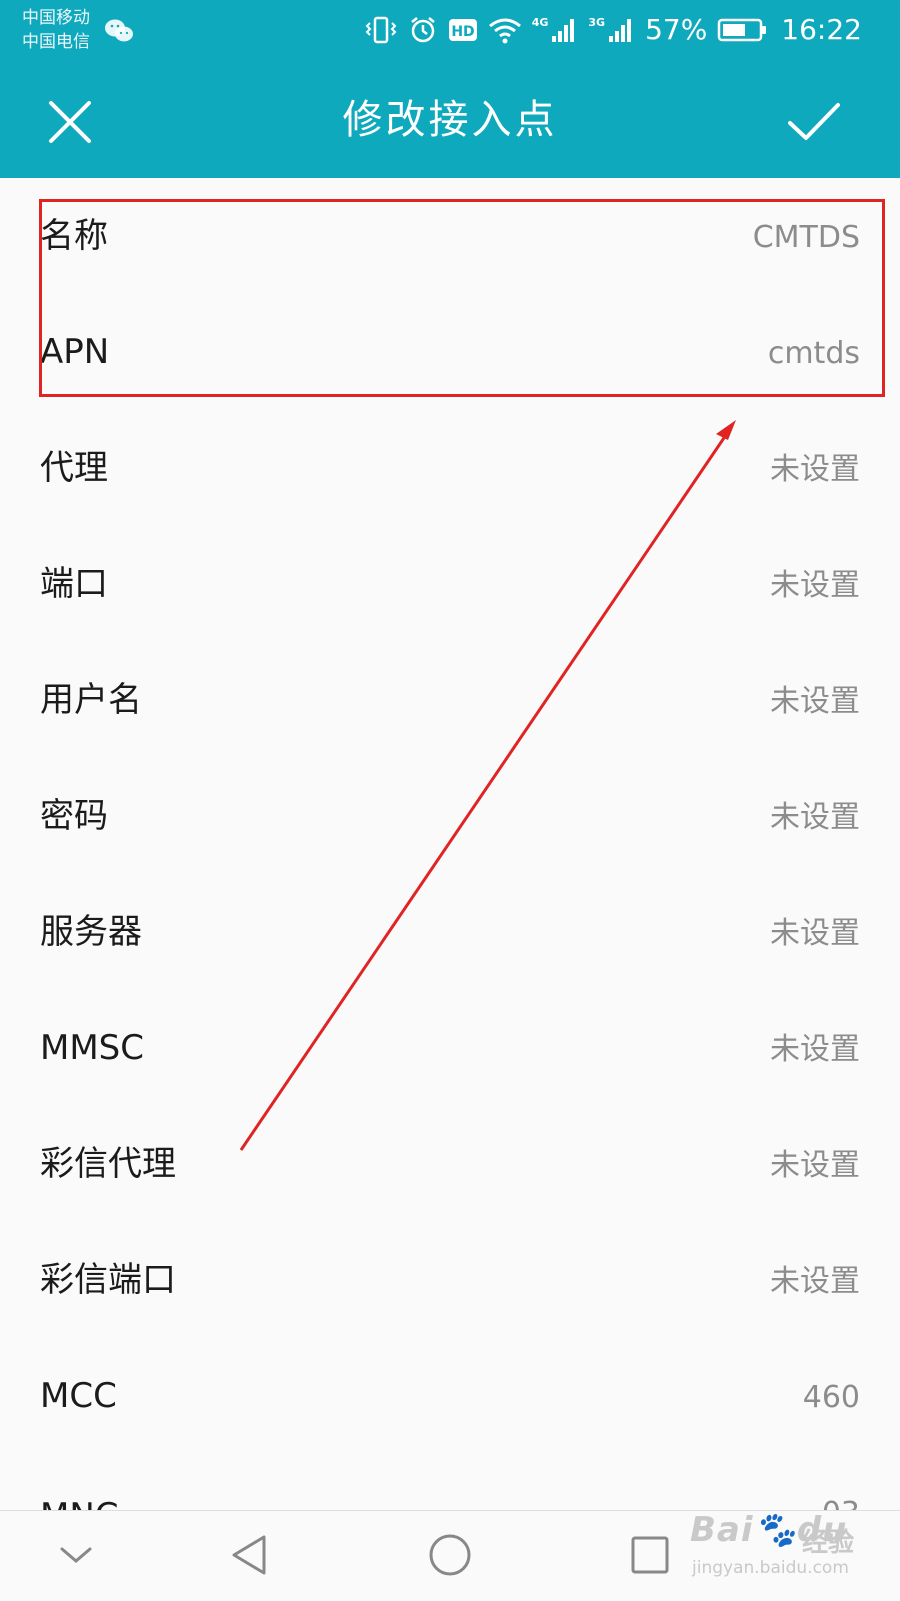 The width and height of the screenshot is (900, 1601). Describe the element at coordinates (813, 353) in the screenshot. I see `field-value: cmtds` at that location.